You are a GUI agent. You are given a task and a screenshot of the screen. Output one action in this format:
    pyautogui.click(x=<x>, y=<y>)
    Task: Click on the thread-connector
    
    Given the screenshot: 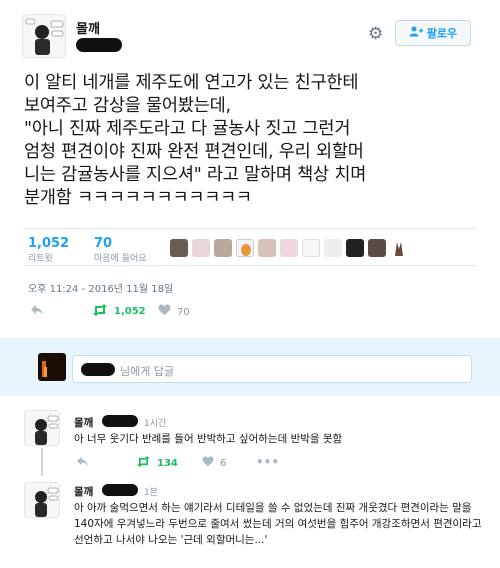 What is the action you would take?
    pyautogui.click(x=42, y=462)
    